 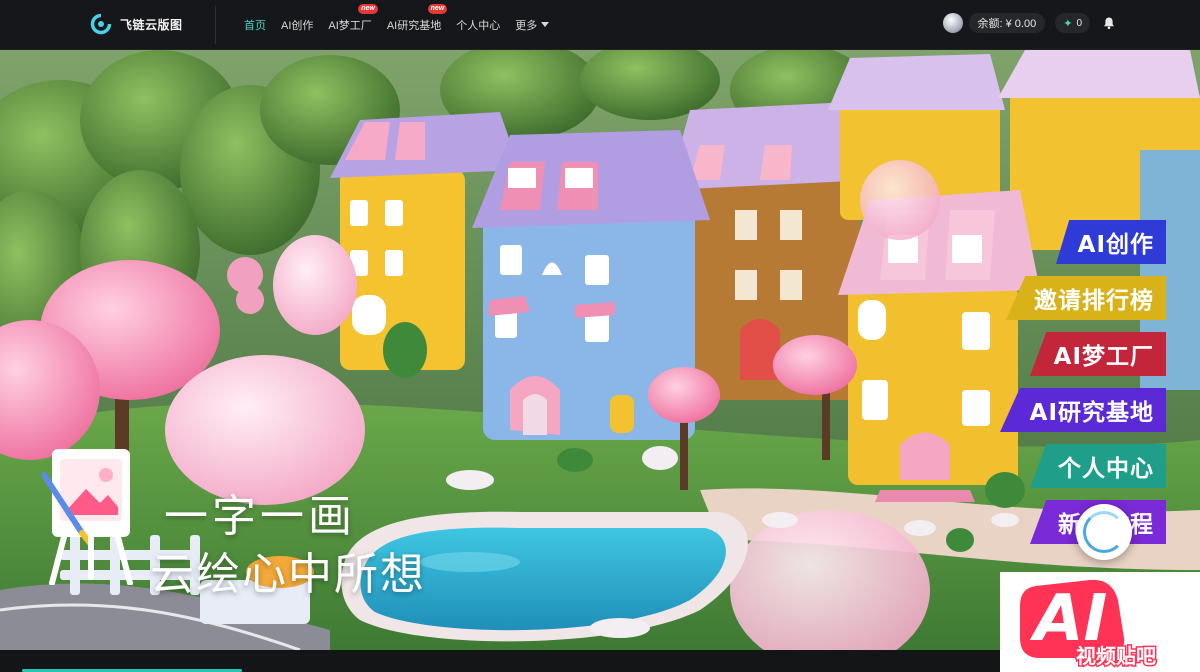 I want to click on nav-item-ai-create: AI创作, so click(x=297, y=25).